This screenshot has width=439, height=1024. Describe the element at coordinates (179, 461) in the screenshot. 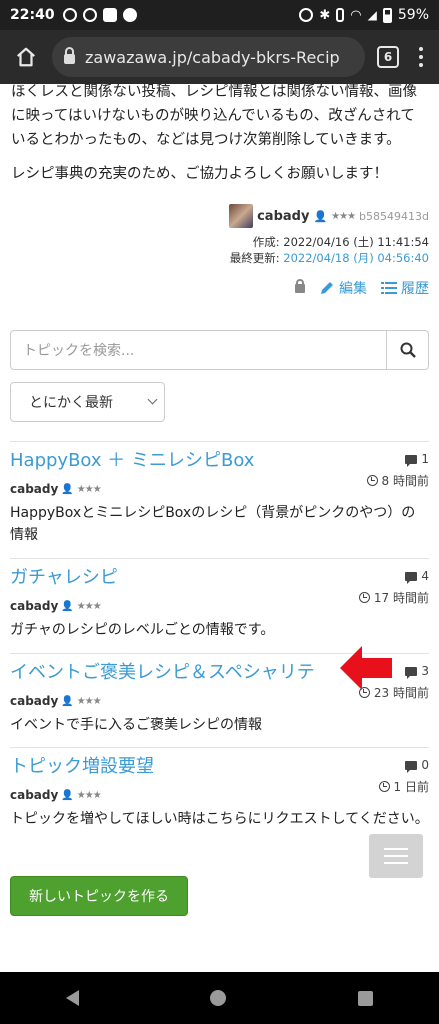

I see `topic-title-link: HappyBox ＋ ミニレシピBox` at that location.